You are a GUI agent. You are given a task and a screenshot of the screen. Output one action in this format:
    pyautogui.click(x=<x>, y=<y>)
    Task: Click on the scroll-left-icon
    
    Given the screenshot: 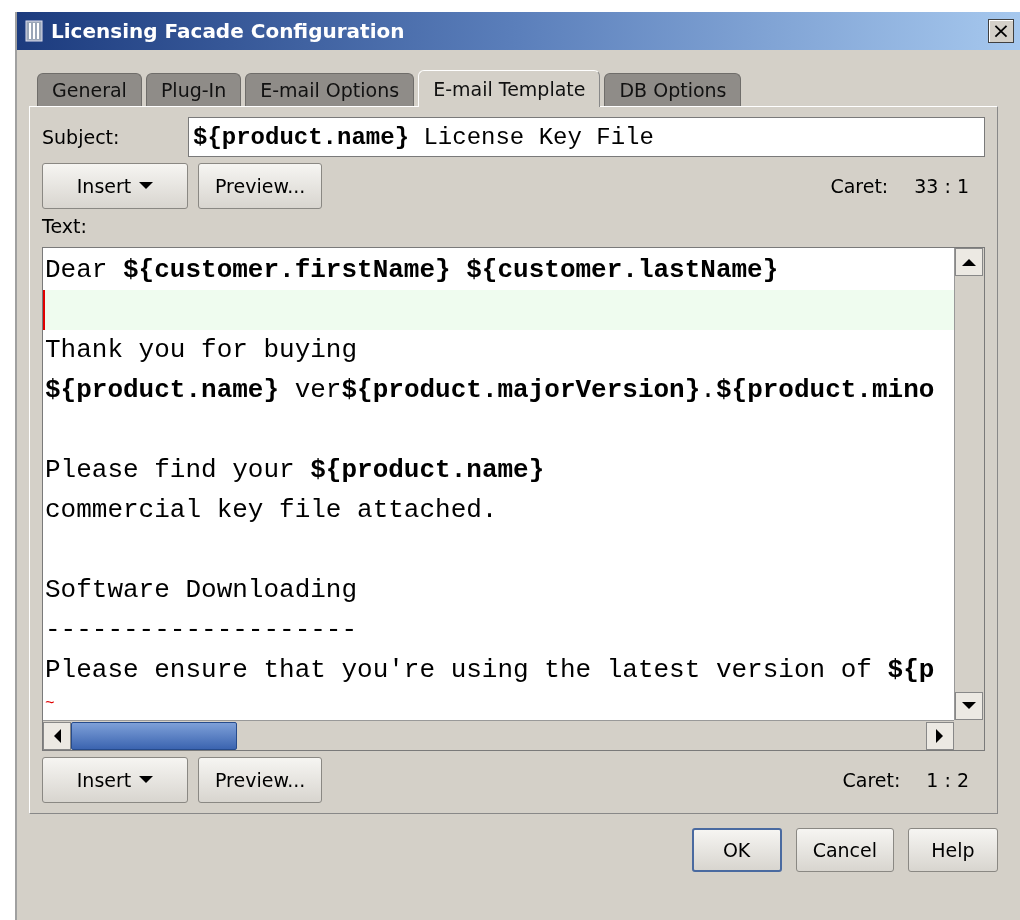 What is the action you would take?
    pyautogui.click(x=57, y=735)
    